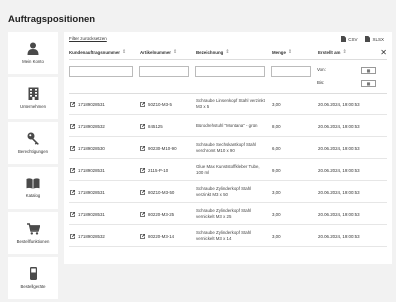 The height and width of the screenshot is (302, 396). I want to click on sidebar-item-label: Unternehmen, so click(33, 106).